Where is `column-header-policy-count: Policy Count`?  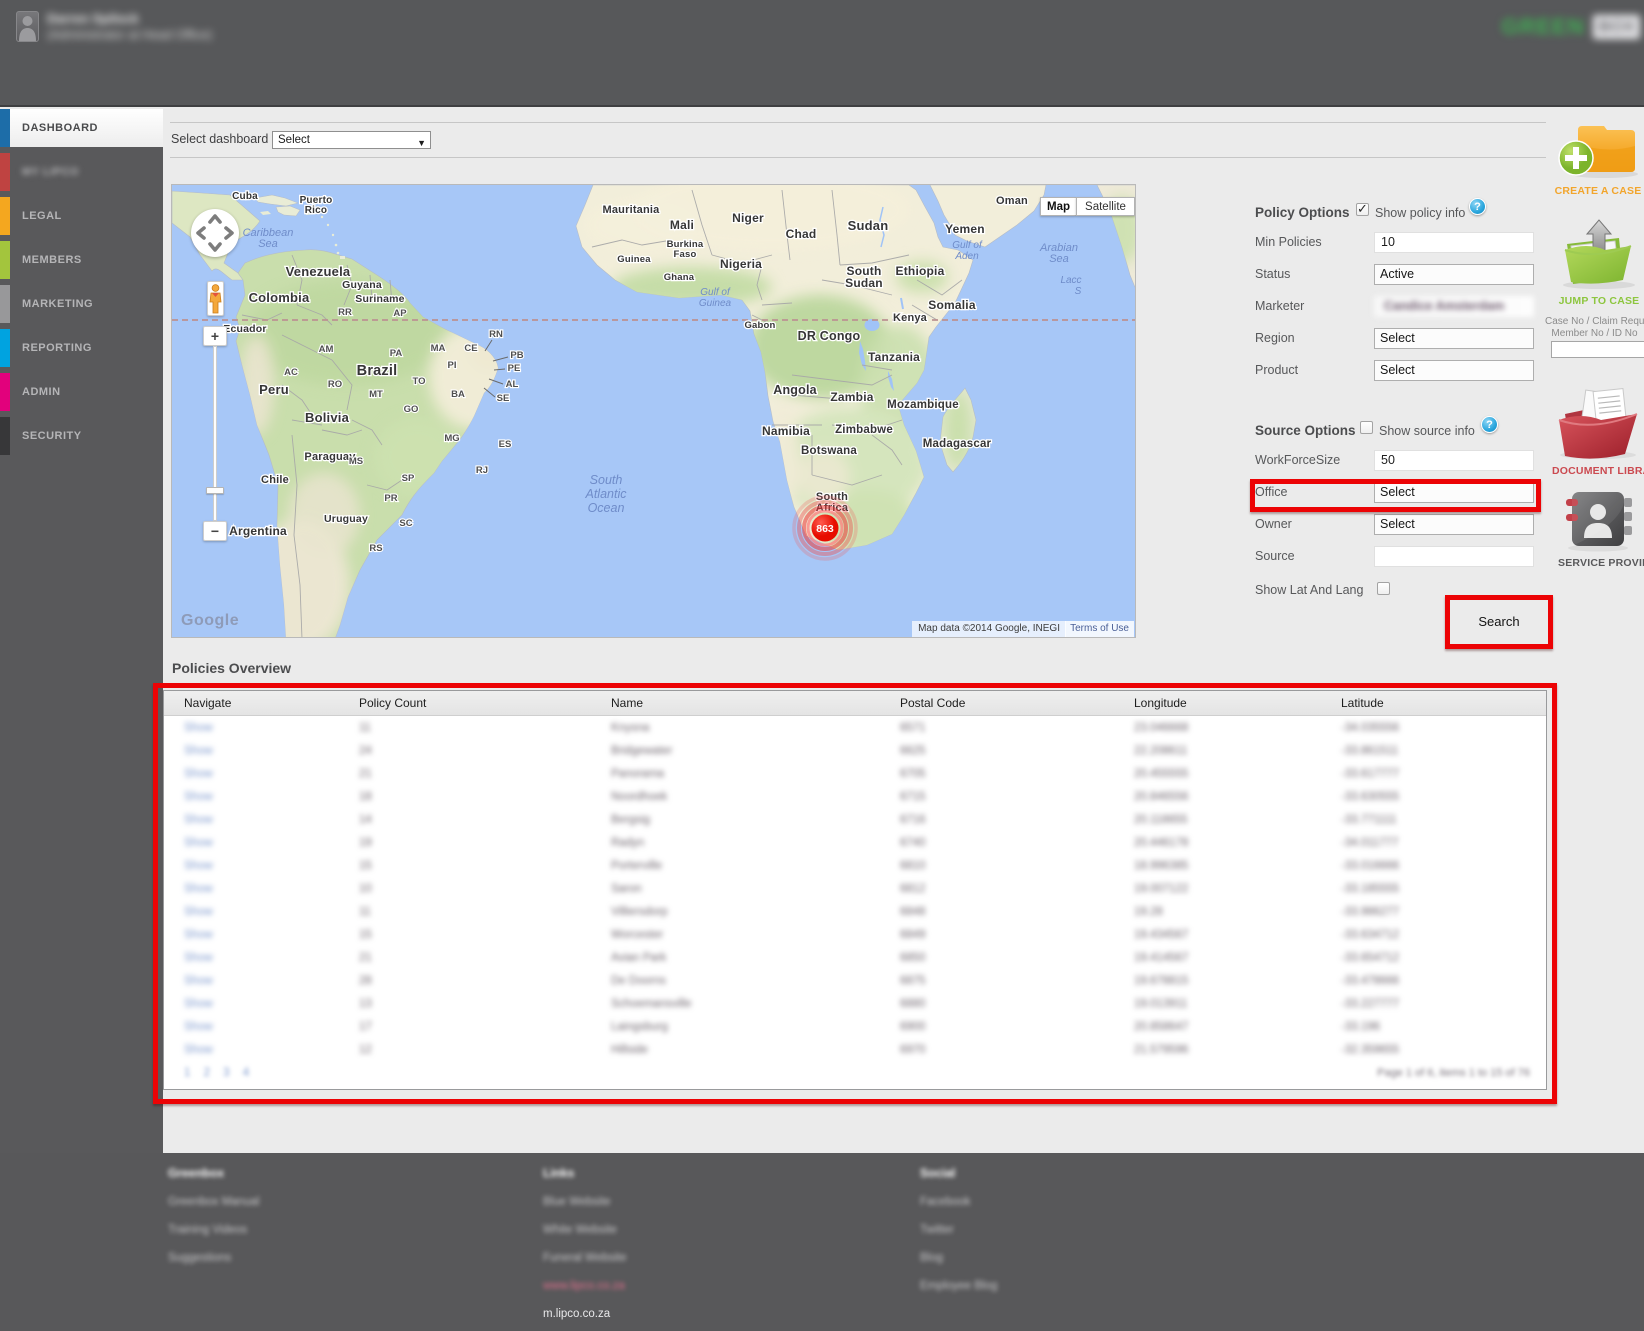 column-header-policy-count: Policy Count is located at coordinates (392, 703).